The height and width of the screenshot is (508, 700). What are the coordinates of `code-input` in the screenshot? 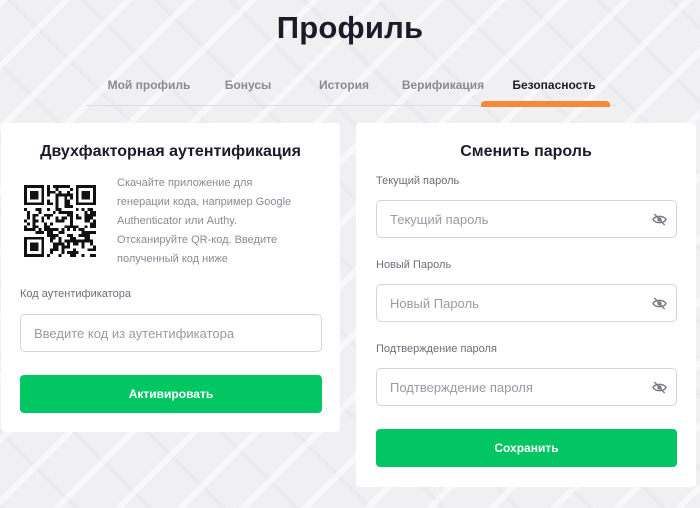 It's located at (171, 333).